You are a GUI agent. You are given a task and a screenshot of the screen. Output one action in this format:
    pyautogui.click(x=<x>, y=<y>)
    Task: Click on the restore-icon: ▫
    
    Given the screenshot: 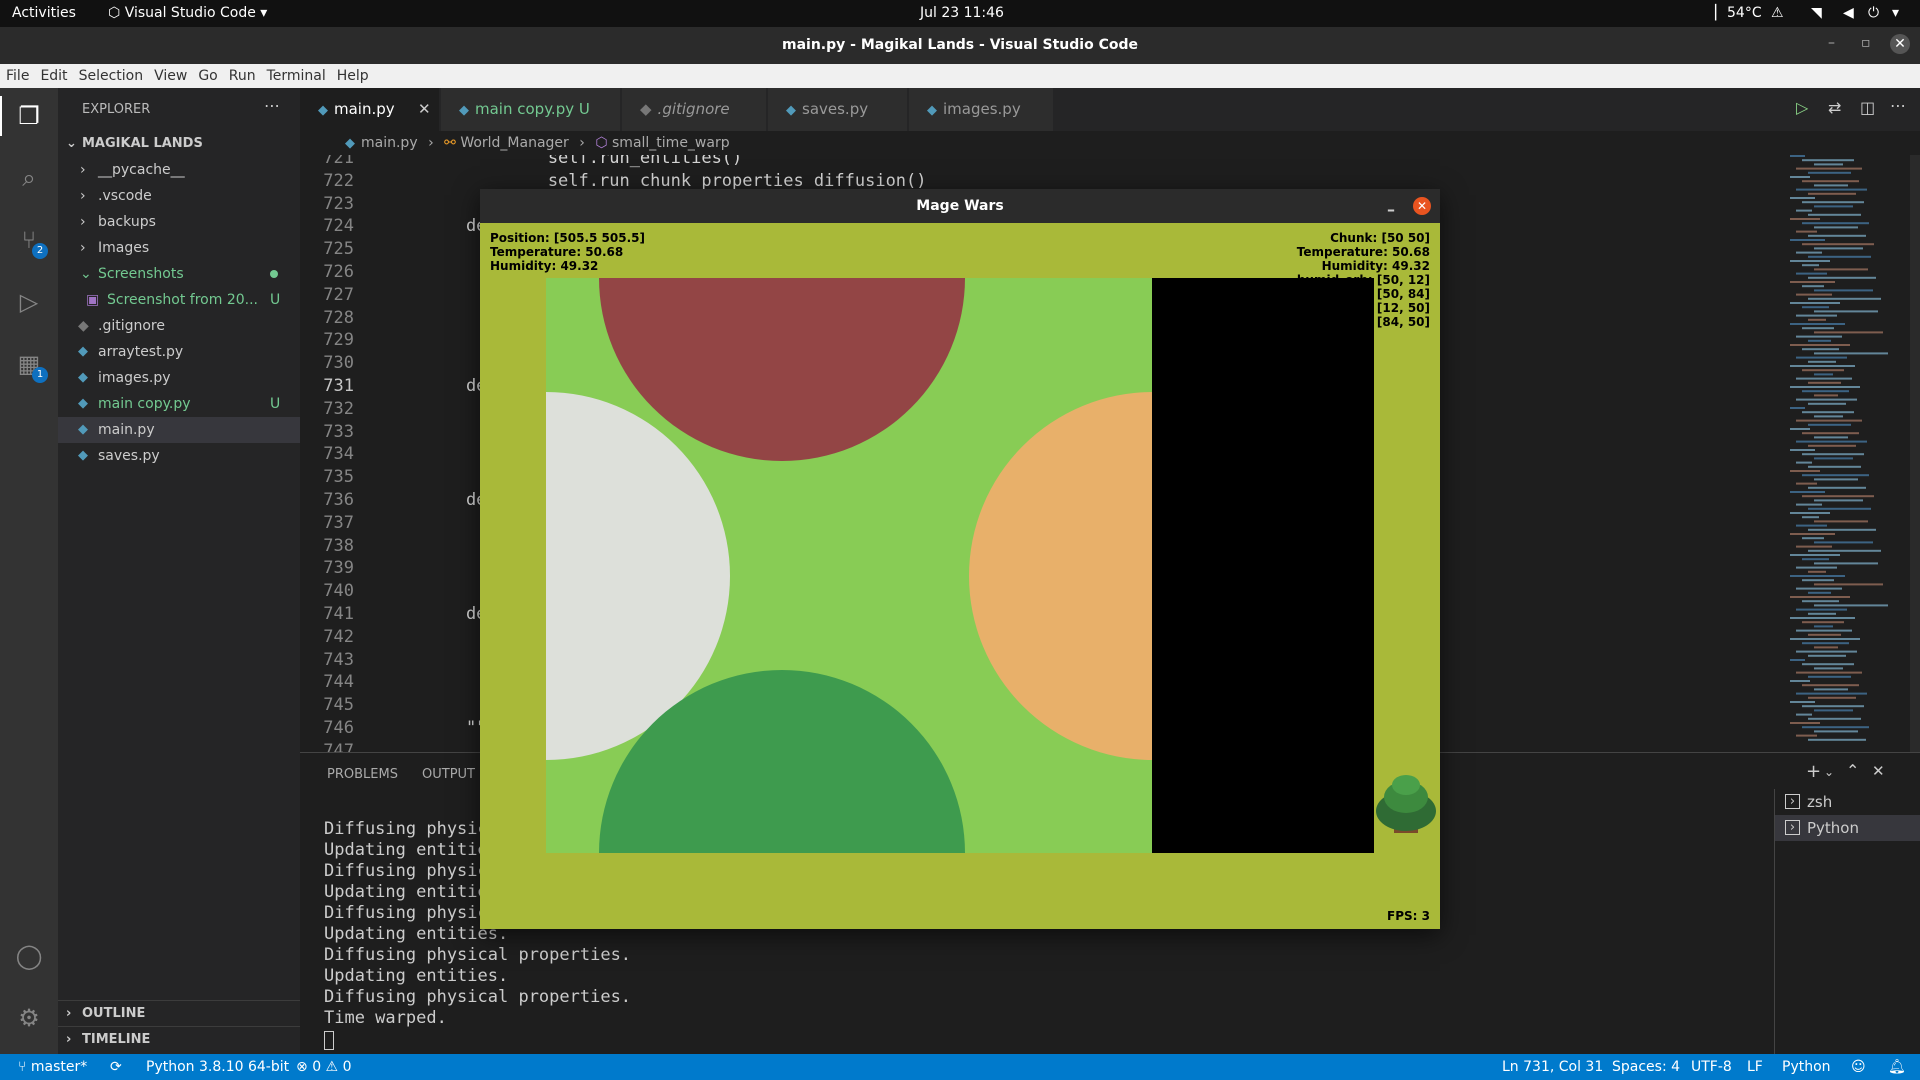 What is the action you would take?
    pyautogui.click(x=1866, y=43)
    